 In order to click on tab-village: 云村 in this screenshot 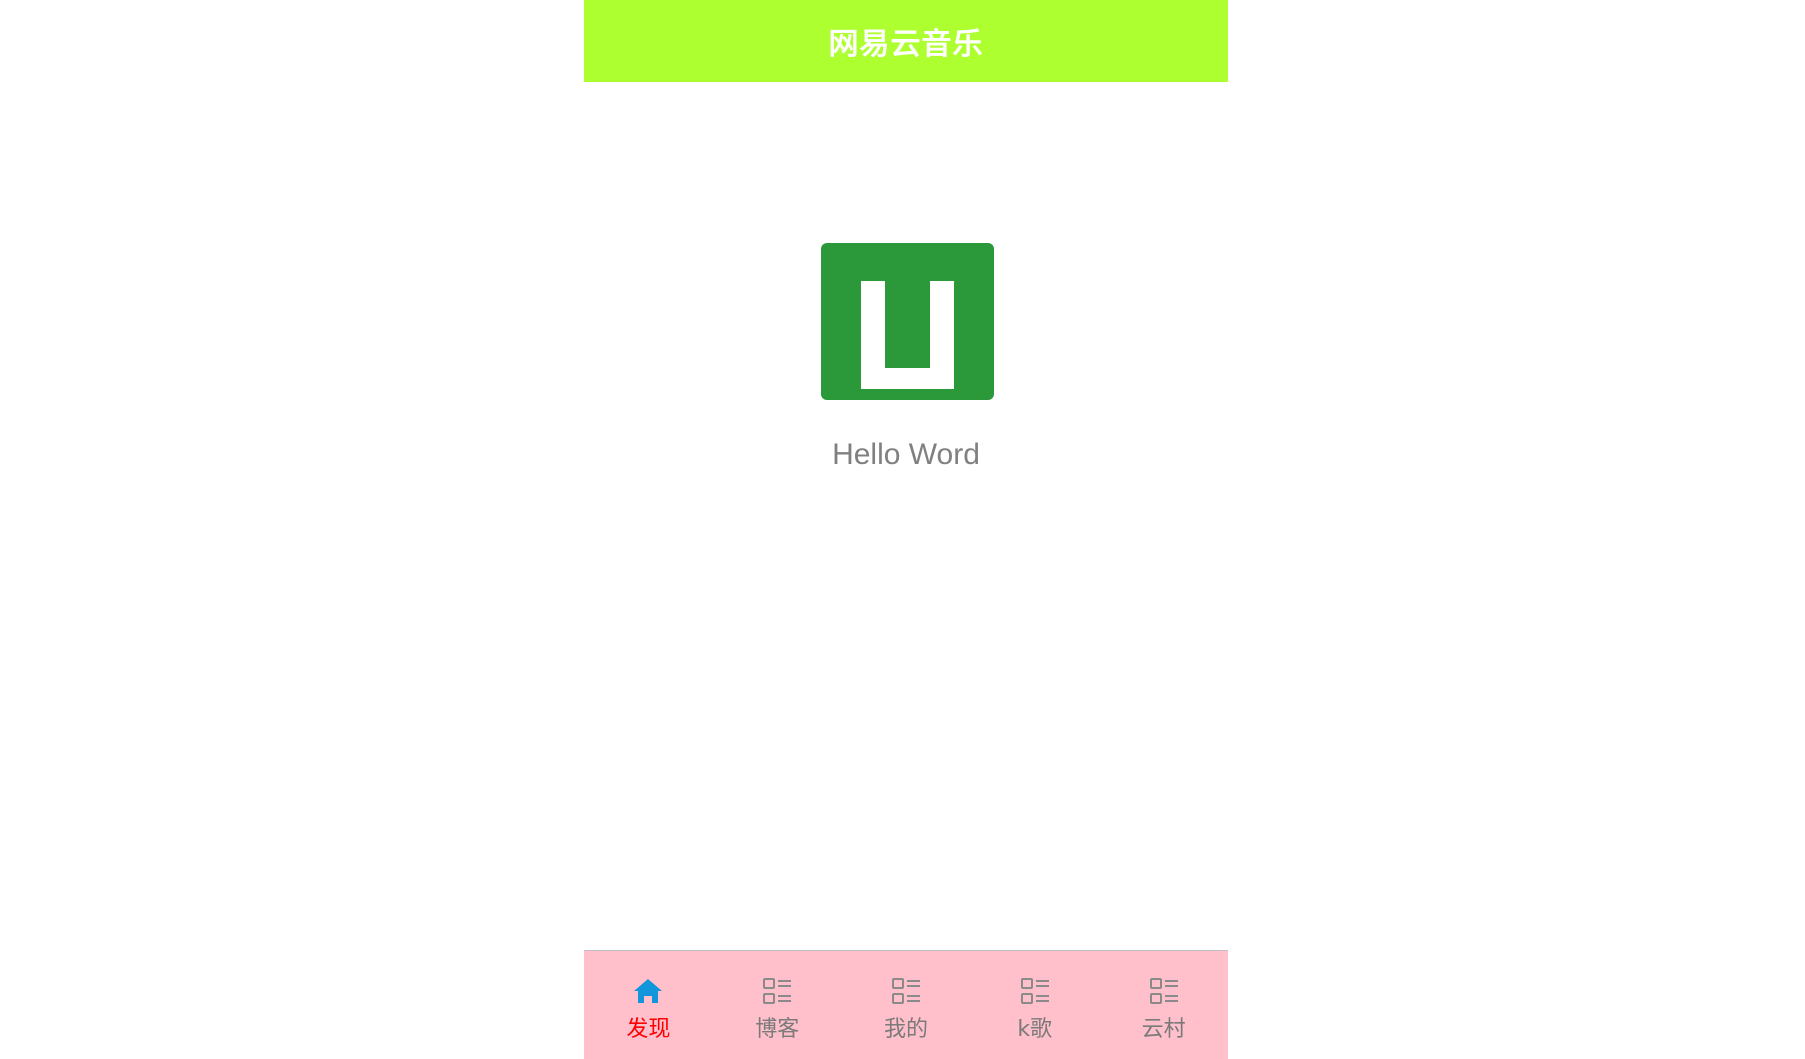, I will do `click(1163, 1005)`.